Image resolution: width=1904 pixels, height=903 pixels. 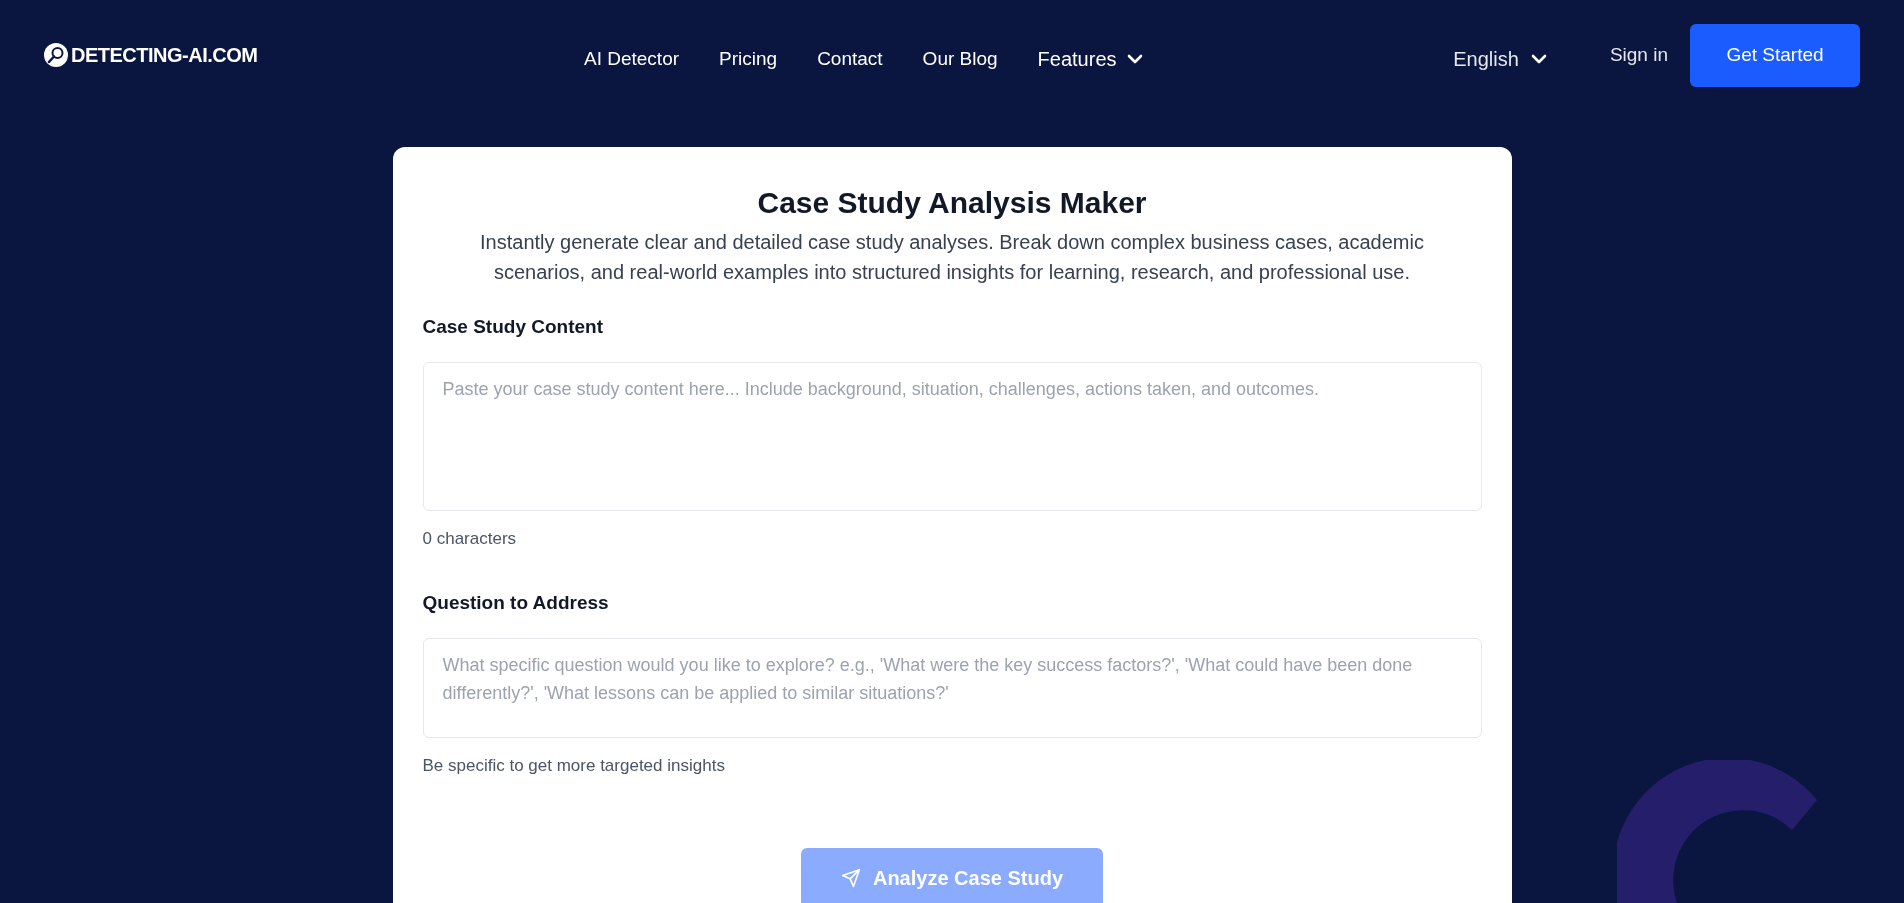 What do you see at coordinates (952, 436) in the screenshot?
I see `text-area: Paste your case study content here... Include background, situation, challenges, actions taken, and outcomes.` at bounding box center [952, 436].